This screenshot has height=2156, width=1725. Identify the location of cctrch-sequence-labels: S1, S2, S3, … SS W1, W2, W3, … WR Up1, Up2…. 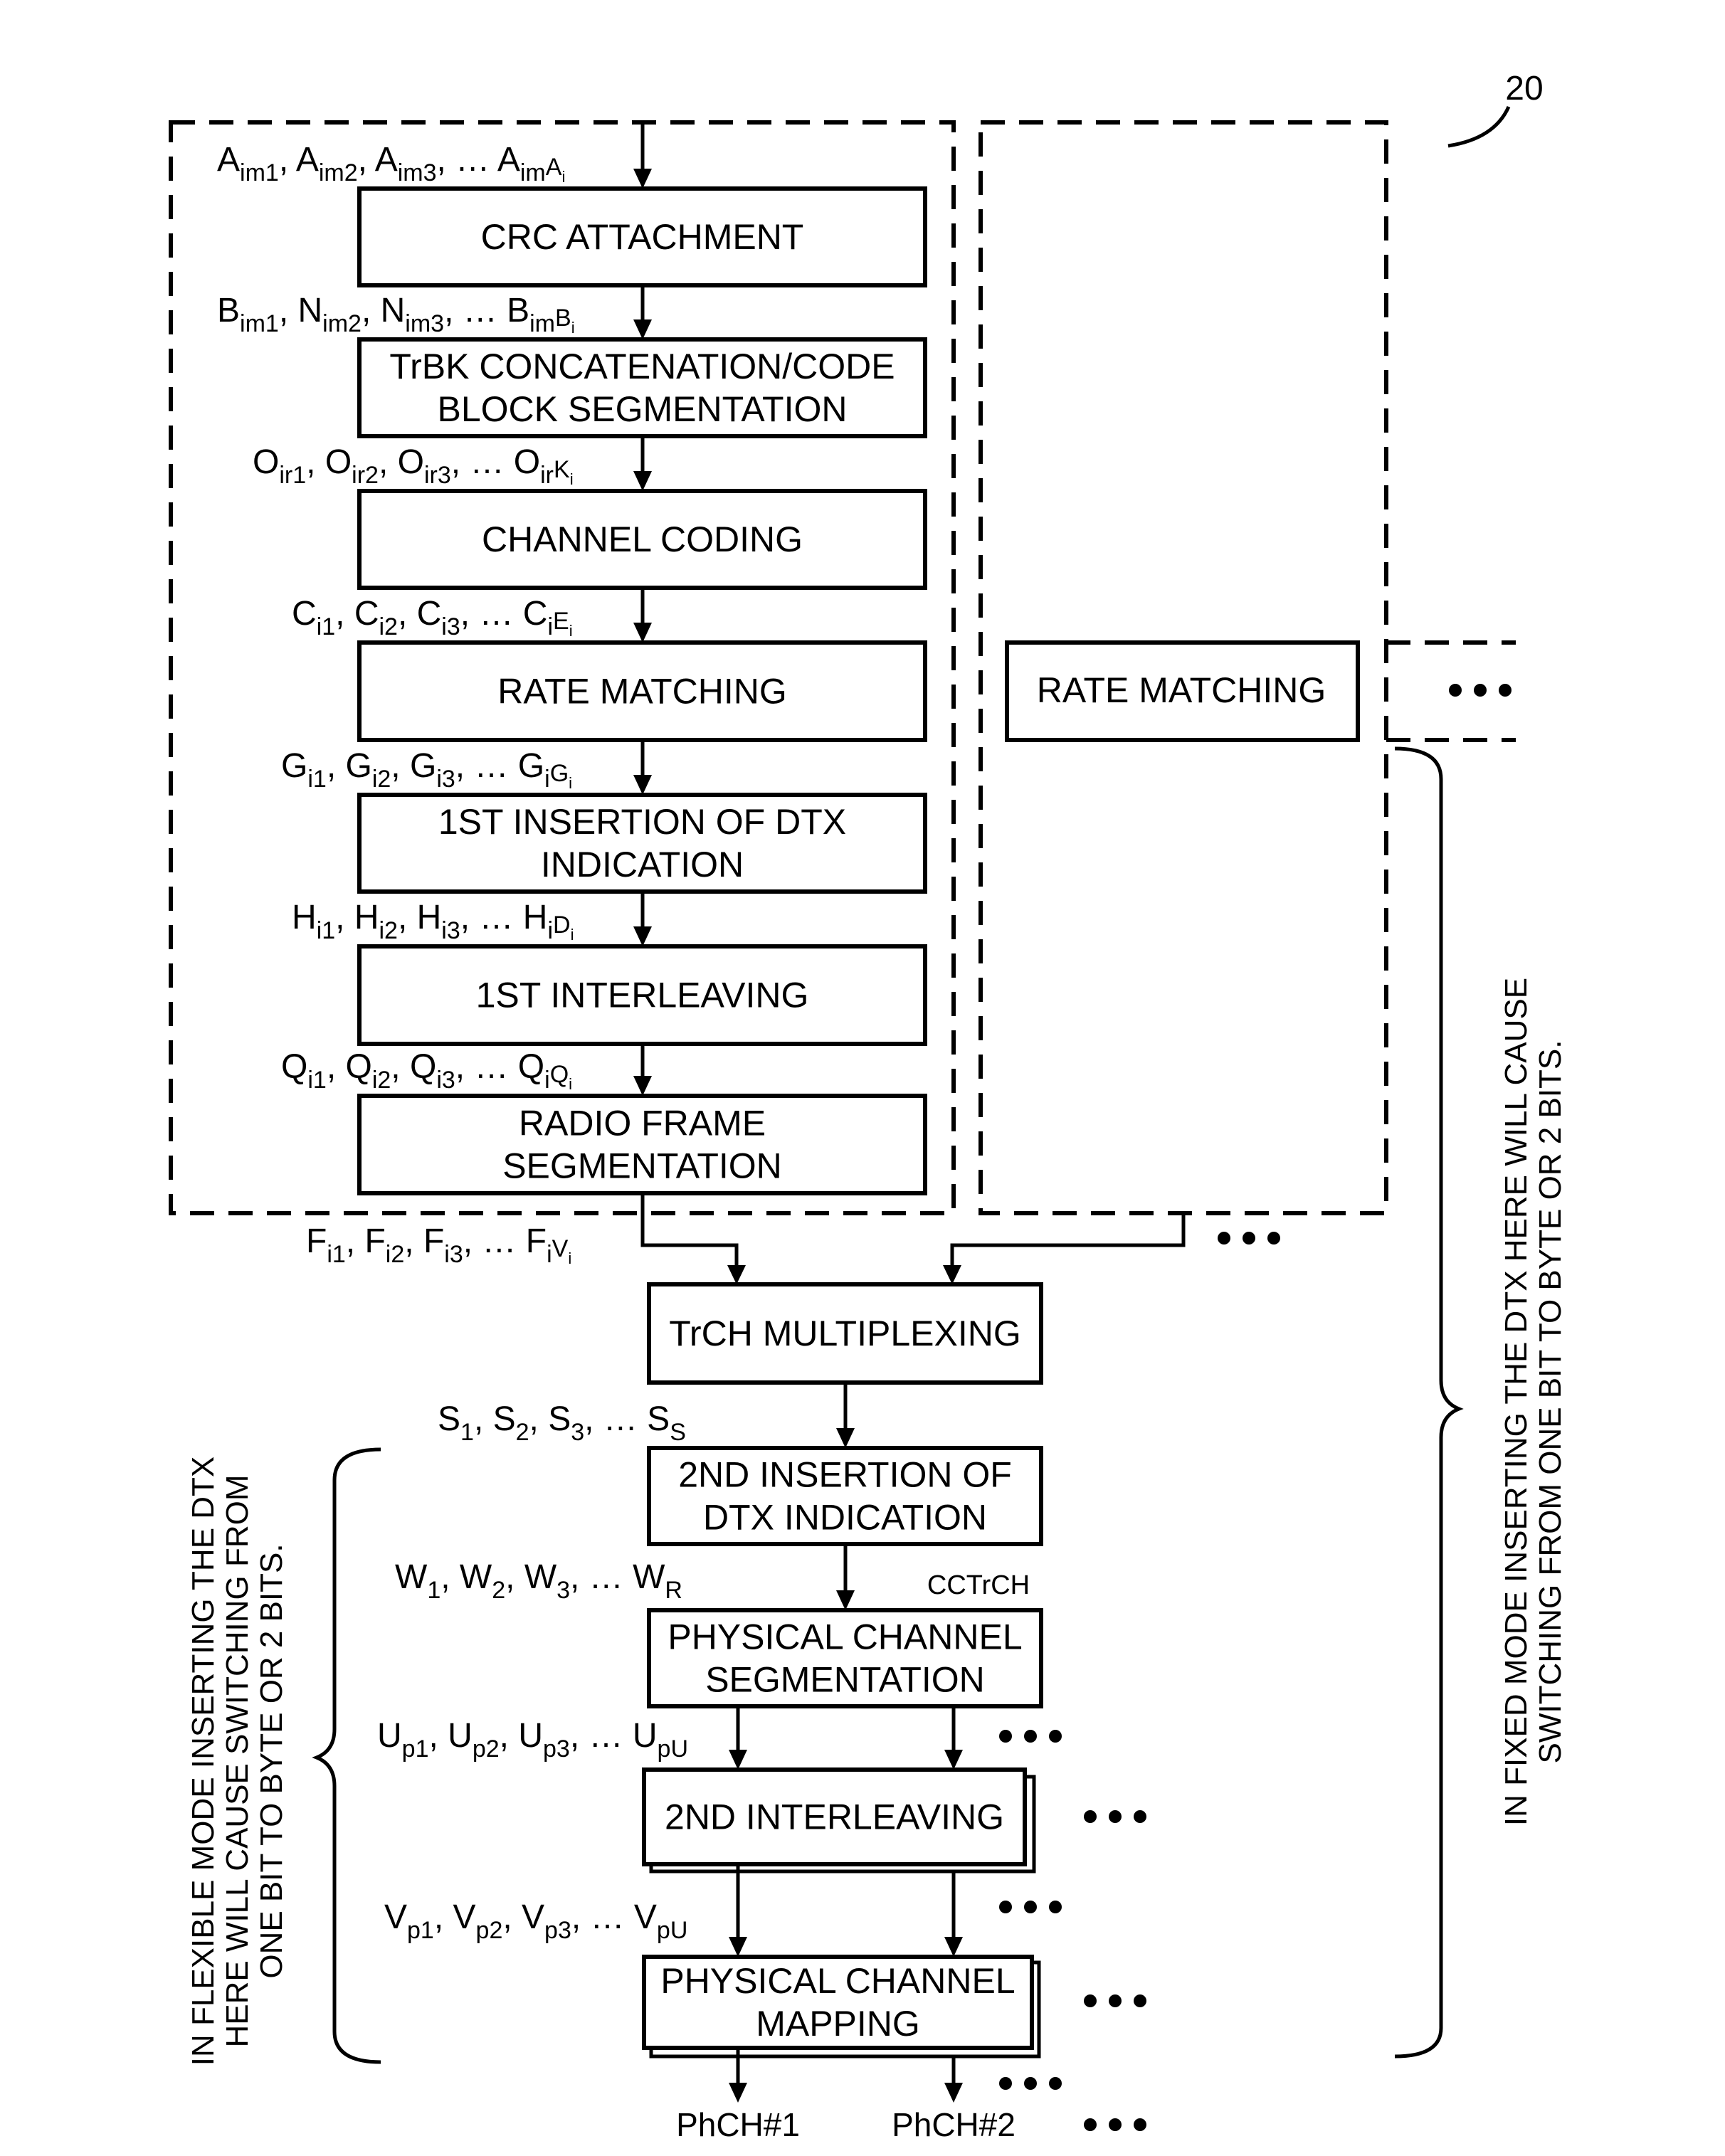
(532, 1672).